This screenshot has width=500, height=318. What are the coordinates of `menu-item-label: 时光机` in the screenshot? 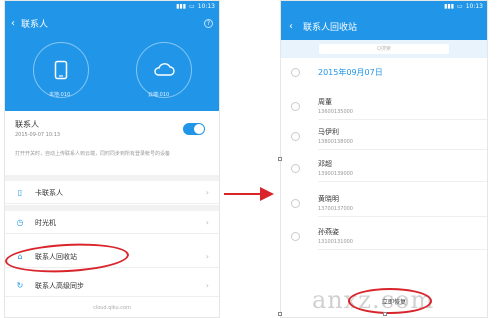 It's located at (45, 222).